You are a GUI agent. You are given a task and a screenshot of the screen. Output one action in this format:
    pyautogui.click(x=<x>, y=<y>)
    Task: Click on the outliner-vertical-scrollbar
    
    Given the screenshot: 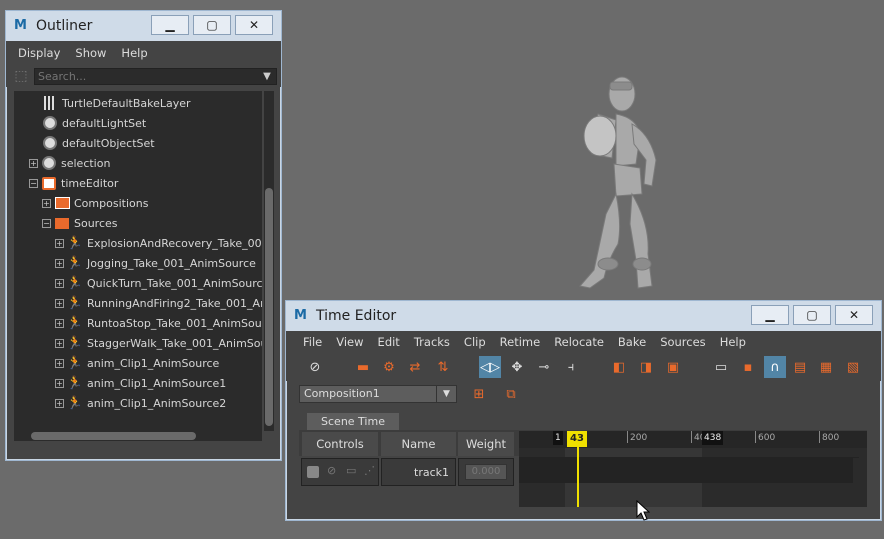 What is the action you would take?
    pyautogui.click(x=269, y=261)
    